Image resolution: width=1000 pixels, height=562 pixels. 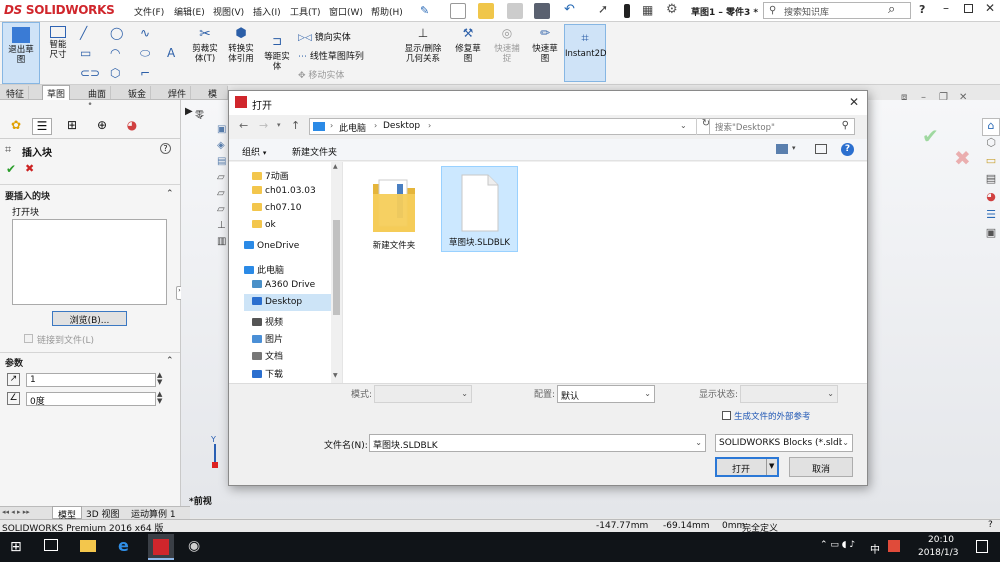 What do you see at coordinates (647, 10) in the screenshot?
I see `file-properties-icon: ▦` at bounding box center [647, 10].